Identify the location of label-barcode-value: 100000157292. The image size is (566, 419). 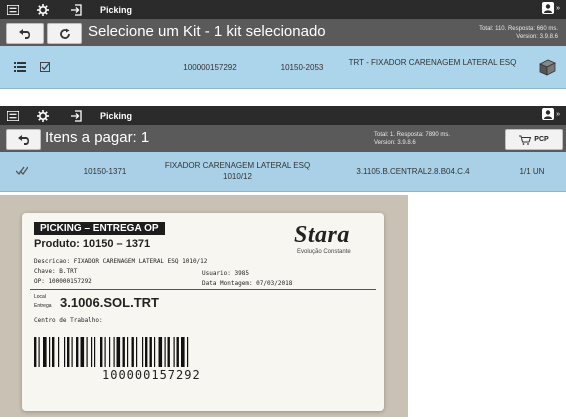
(151, 375).